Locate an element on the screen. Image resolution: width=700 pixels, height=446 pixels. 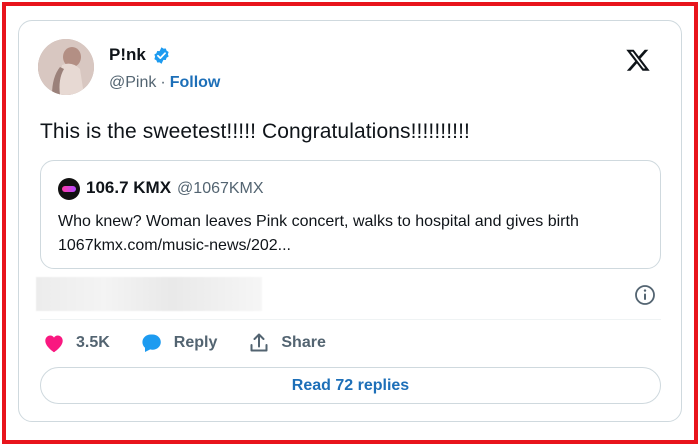
quoted-header: 106.7 KMX @1067KMX is located at coordinates (175, 188).